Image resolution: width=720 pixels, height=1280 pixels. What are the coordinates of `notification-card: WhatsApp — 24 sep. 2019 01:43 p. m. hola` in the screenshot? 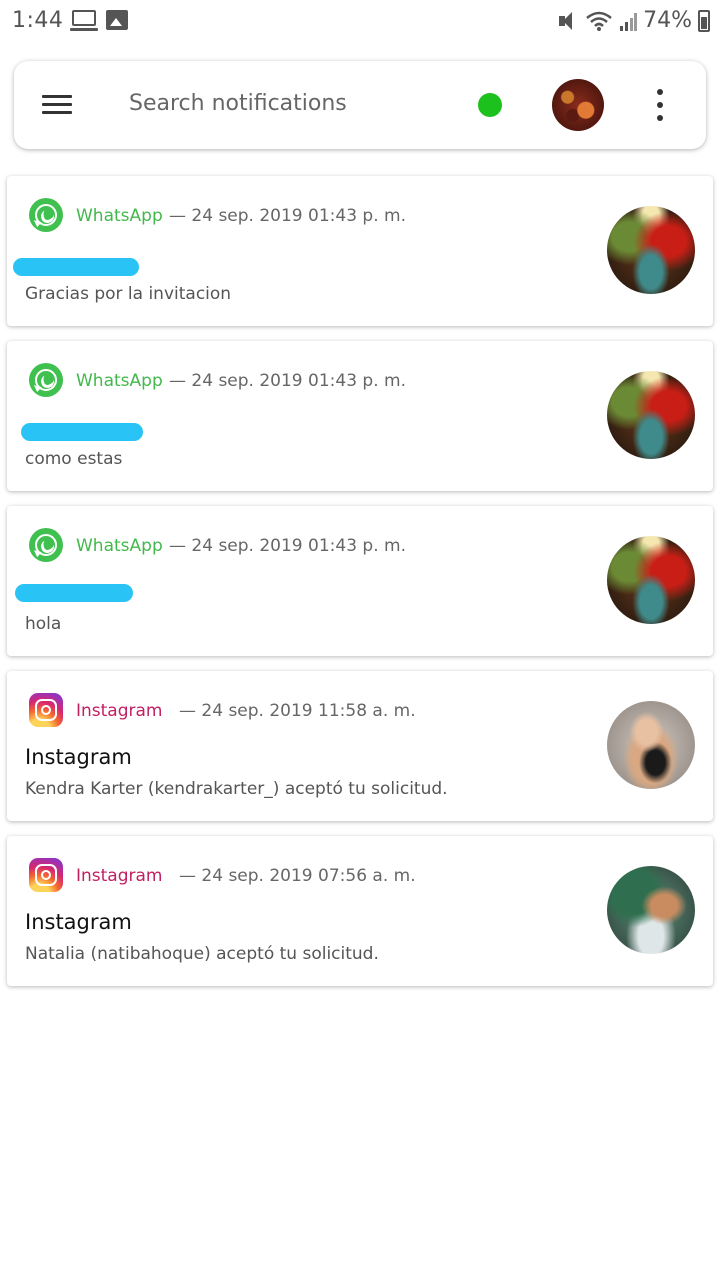 It's located at (360, 581).